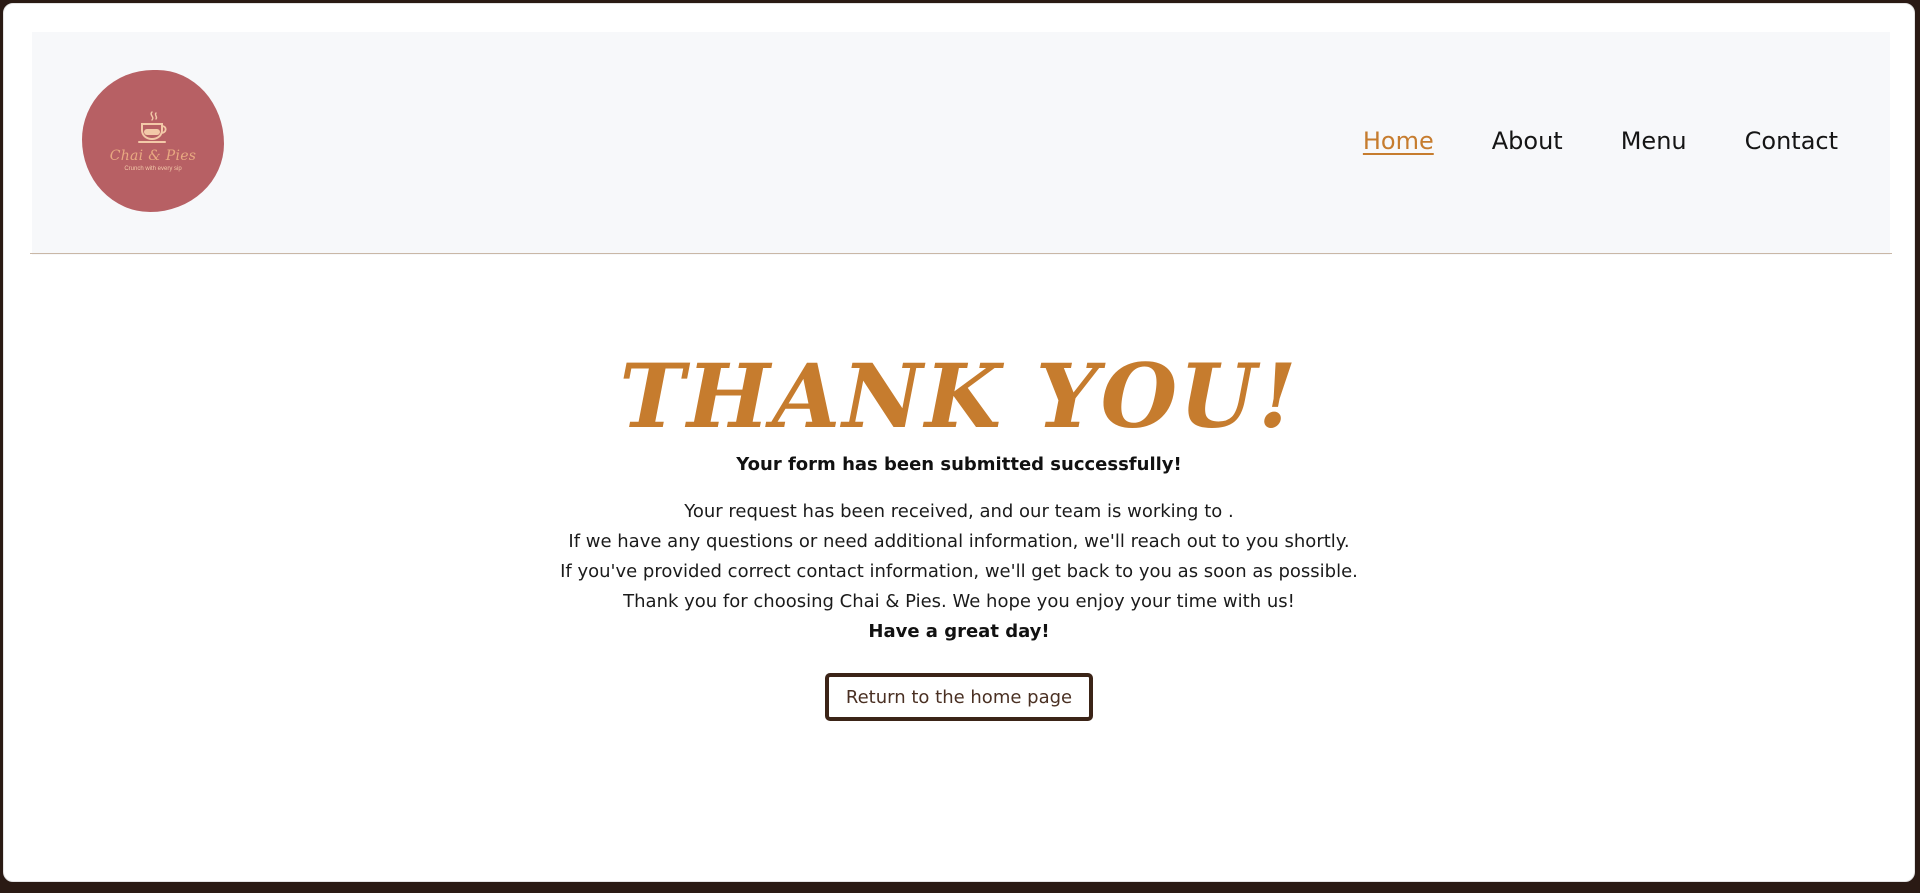 The image size is (1920, 893). What do you see at coordinates (153, 156) in the screenshot?
I see `brand-name: Chai & Pies` at bounding box center [153, 156].